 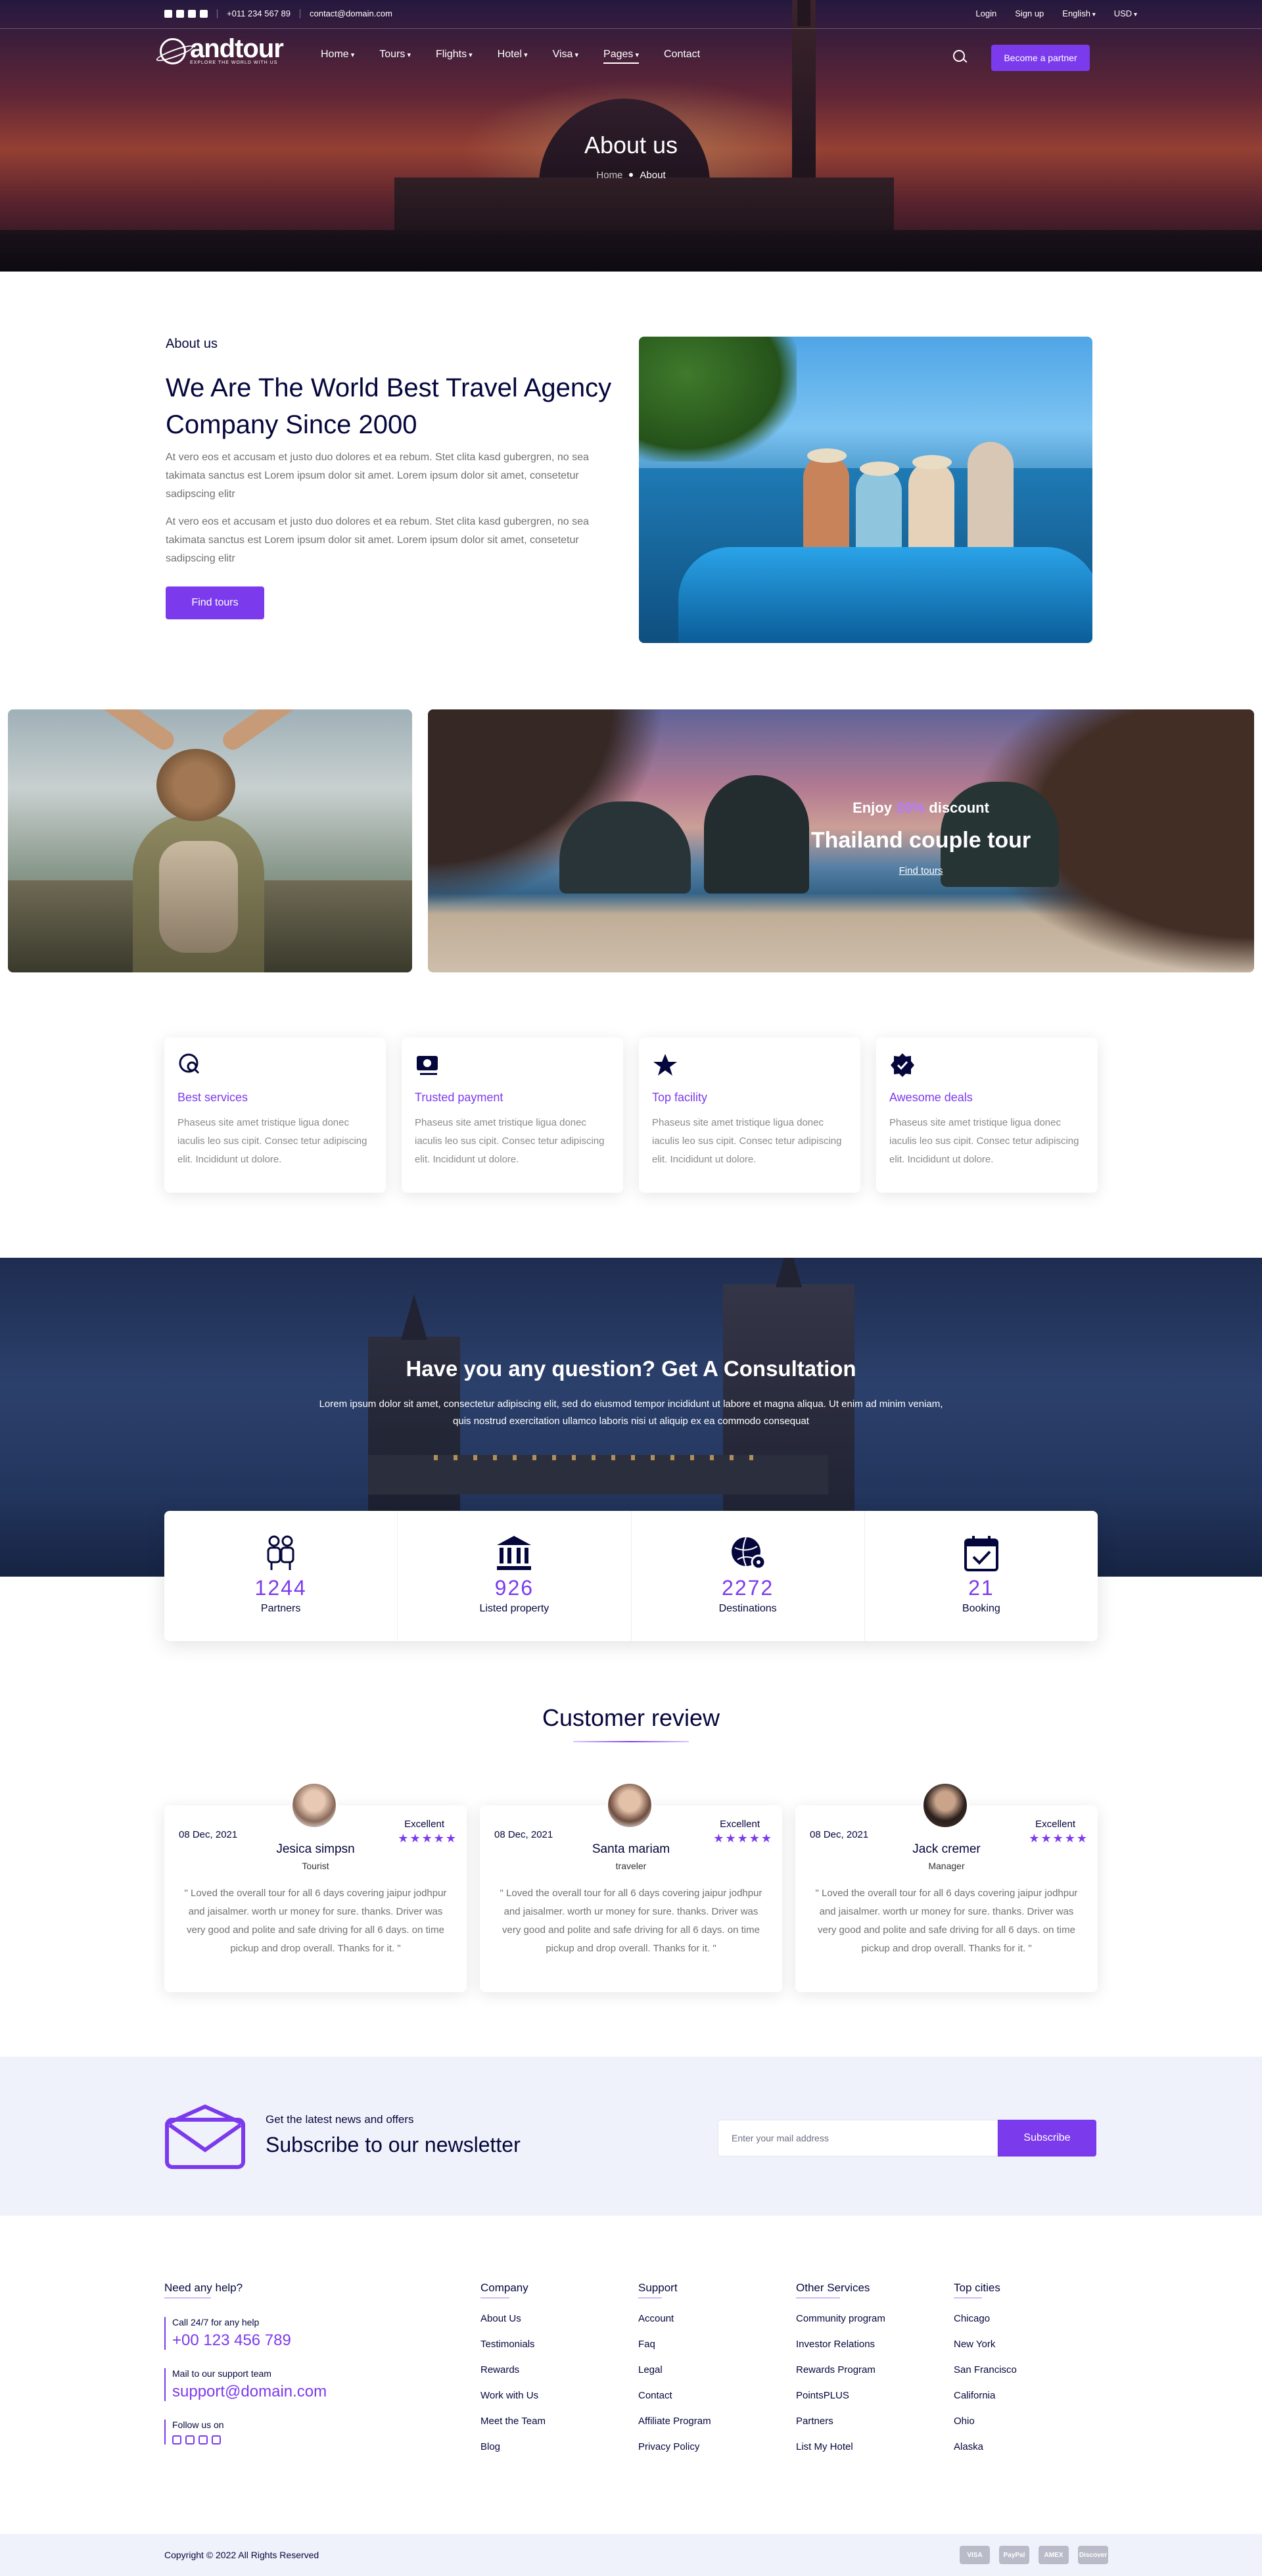 What do you see at coordinates (340, 2120) in the screenshot?
I see `newsletter-kicker: Get the latest news and offers` at bounding box center [340, 2120].